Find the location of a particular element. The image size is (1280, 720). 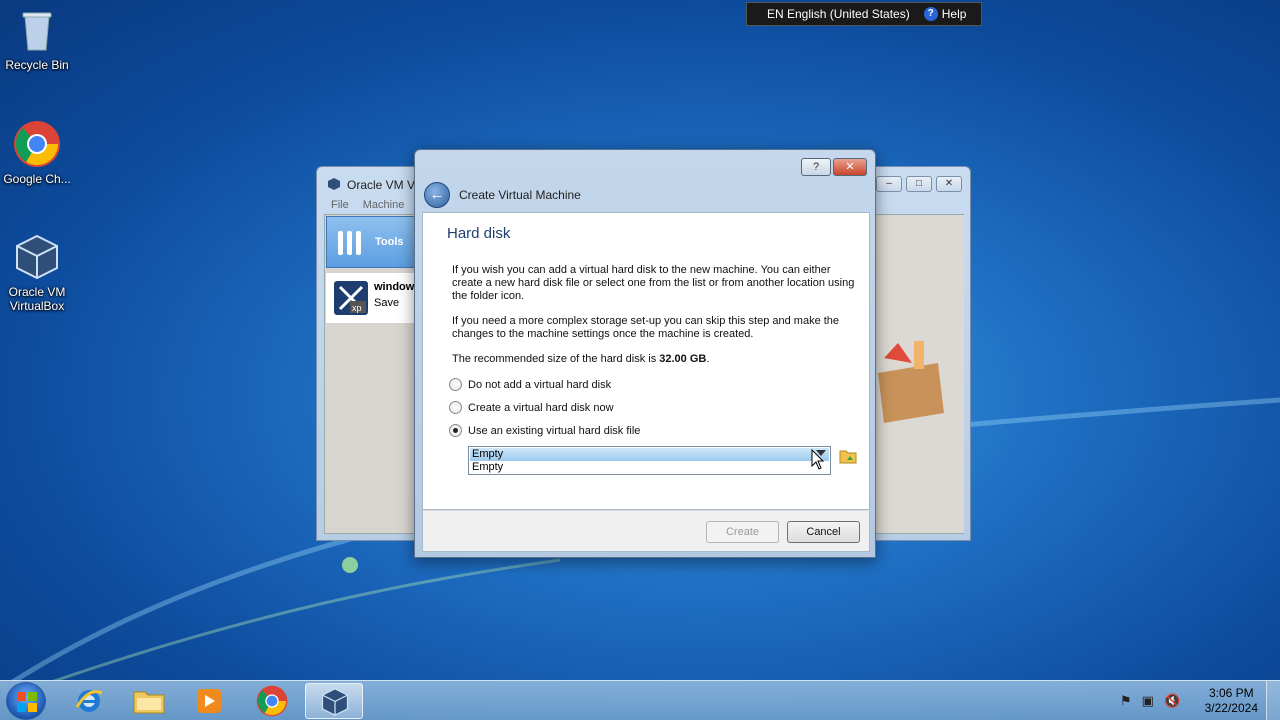

create-button: Create is located at coordinates (742, 532).